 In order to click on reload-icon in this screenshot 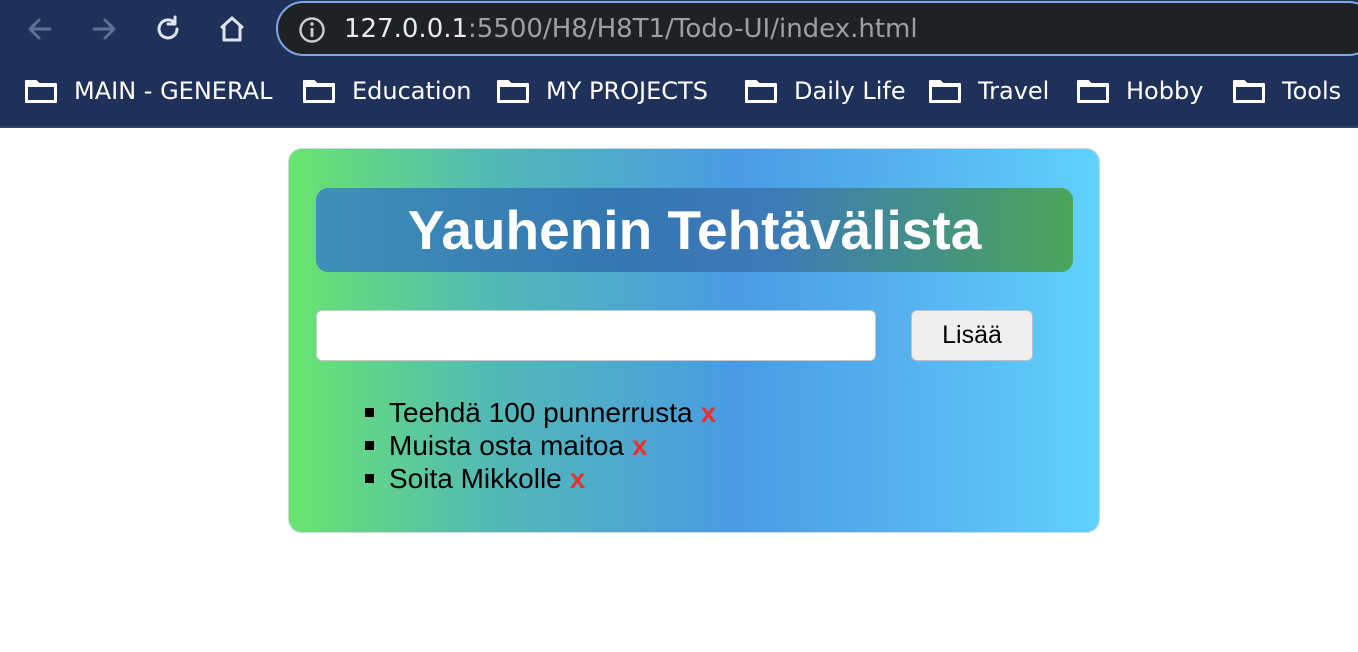, I will do `click(168, 27)`.